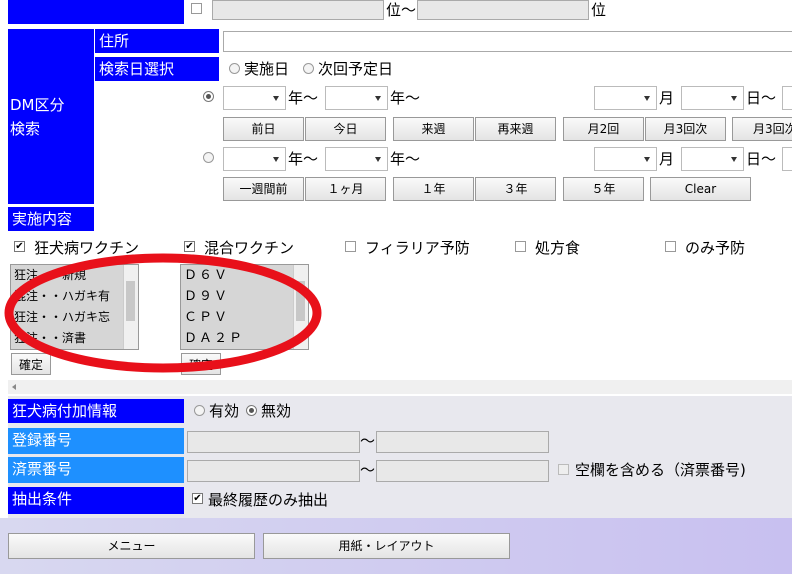 The width and height of the screenshot is (792, 574). What do you see at coordinates (356, 69) in the screenshot?
I see `radio-next-scheduled-label: 次回予定日` at bounding box center [356, 69].